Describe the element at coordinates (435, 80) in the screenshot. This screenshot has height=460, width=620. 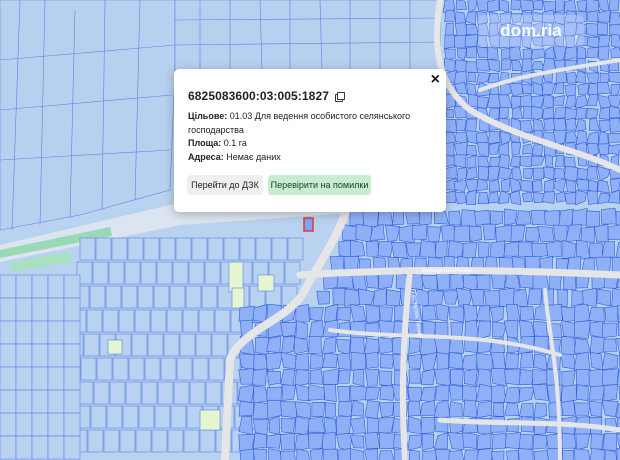
I see `close-icon: ×` at that location.